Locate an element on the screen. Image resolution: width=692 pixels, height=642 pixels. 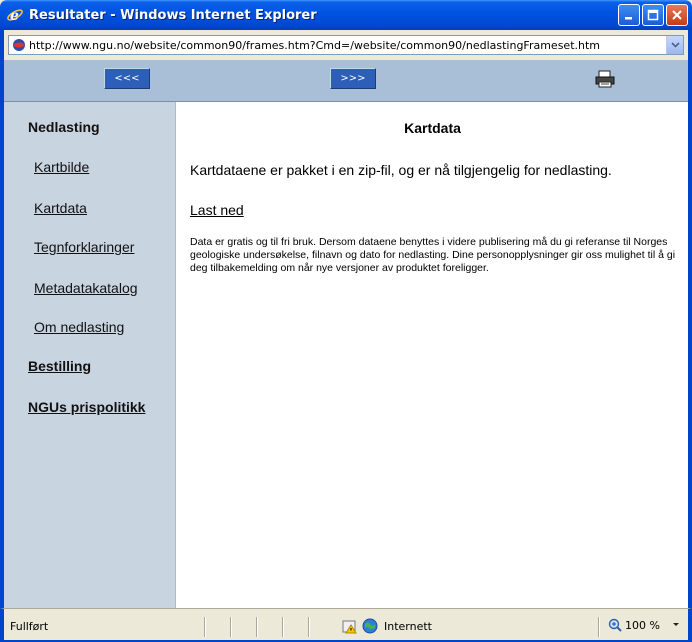
sidebar-item-bestilling: Bestilling is located at coordinates (59, 366).